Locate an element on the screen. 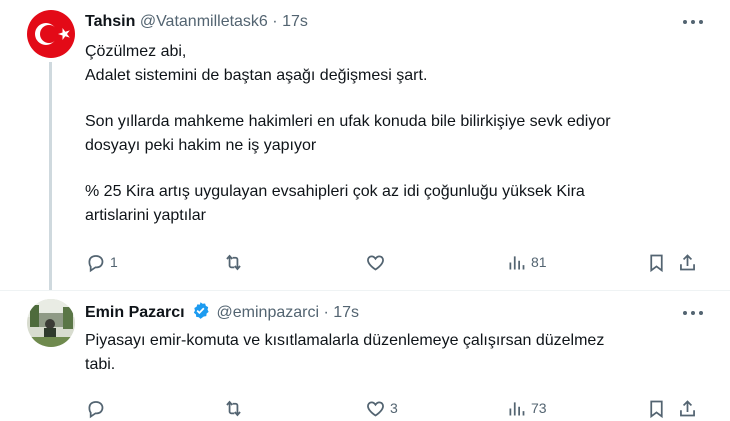 This screenshot has width=730, height=421. avatar-emin-pazarci is located at coordinates (51, 323).